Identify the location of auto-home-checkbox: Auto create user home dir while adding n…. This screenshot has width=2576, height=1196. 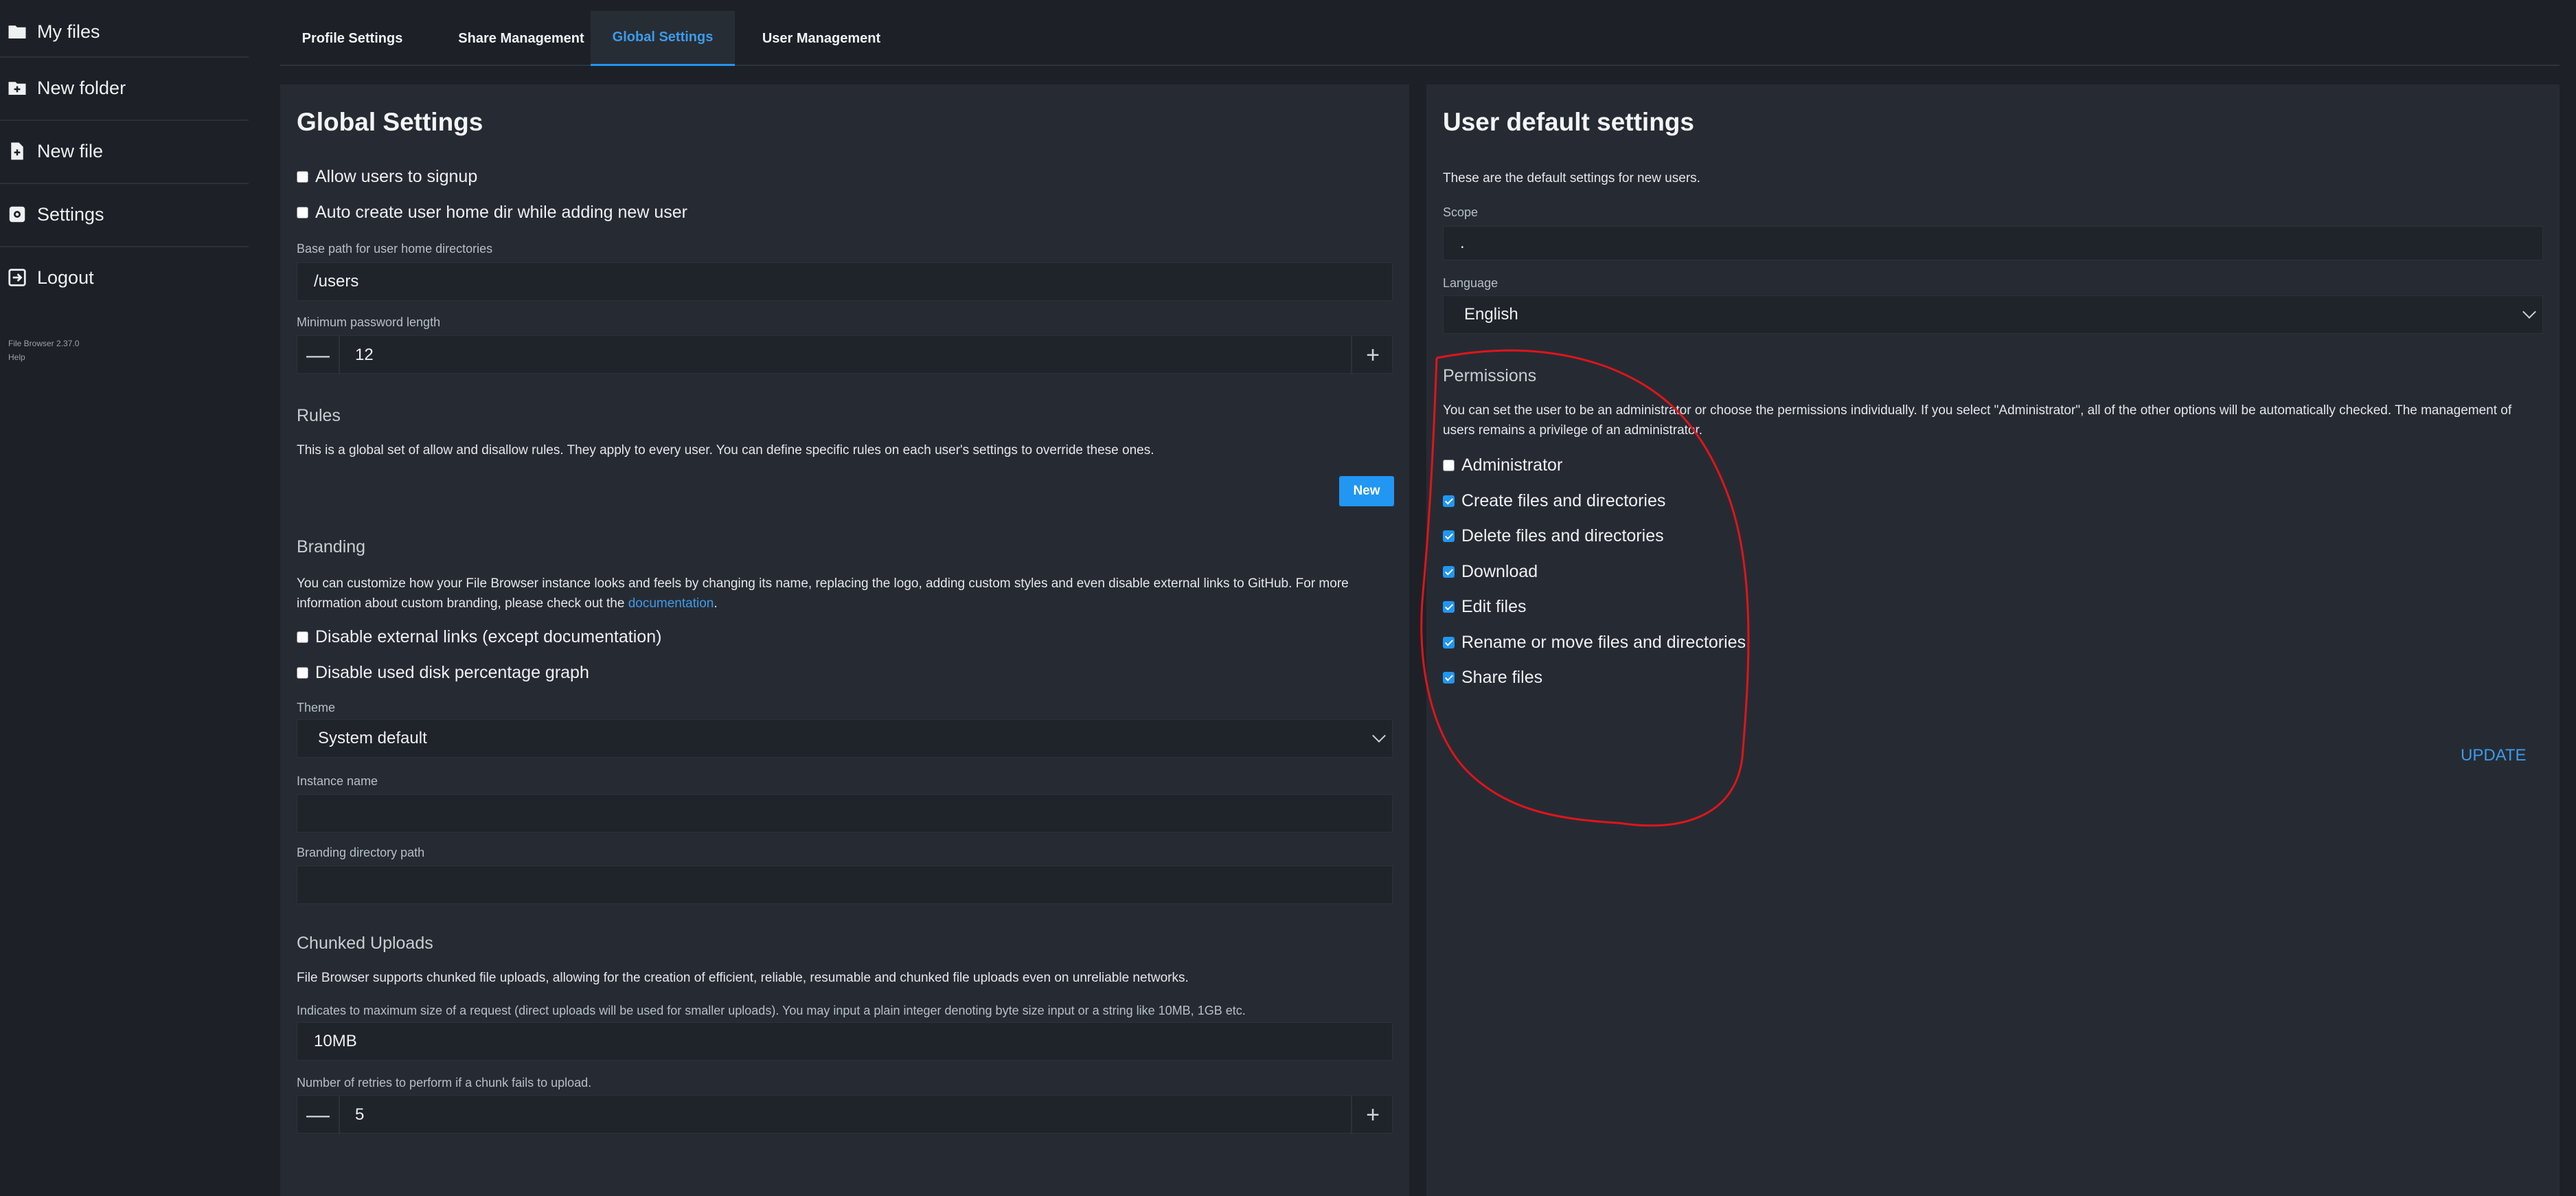
(492, 213).